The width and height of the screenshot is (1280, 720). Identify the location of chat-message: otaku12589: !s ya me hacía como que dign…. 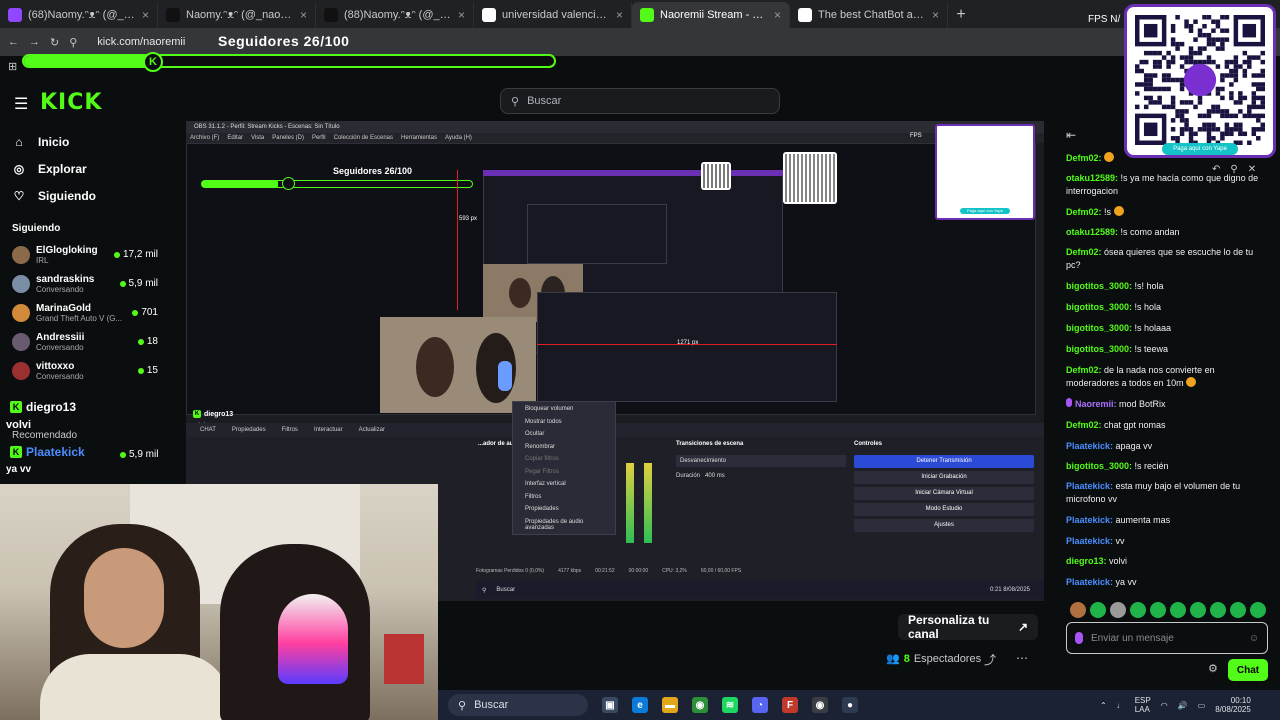
(1168, 185).